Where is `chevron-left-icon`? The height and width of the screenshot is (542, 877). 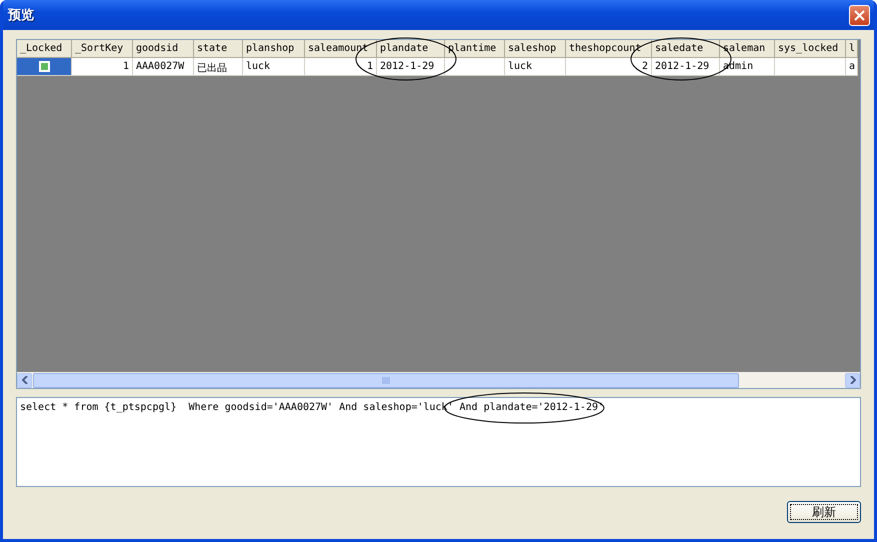 chevron-left-icon is located at coordinates (25, 380).